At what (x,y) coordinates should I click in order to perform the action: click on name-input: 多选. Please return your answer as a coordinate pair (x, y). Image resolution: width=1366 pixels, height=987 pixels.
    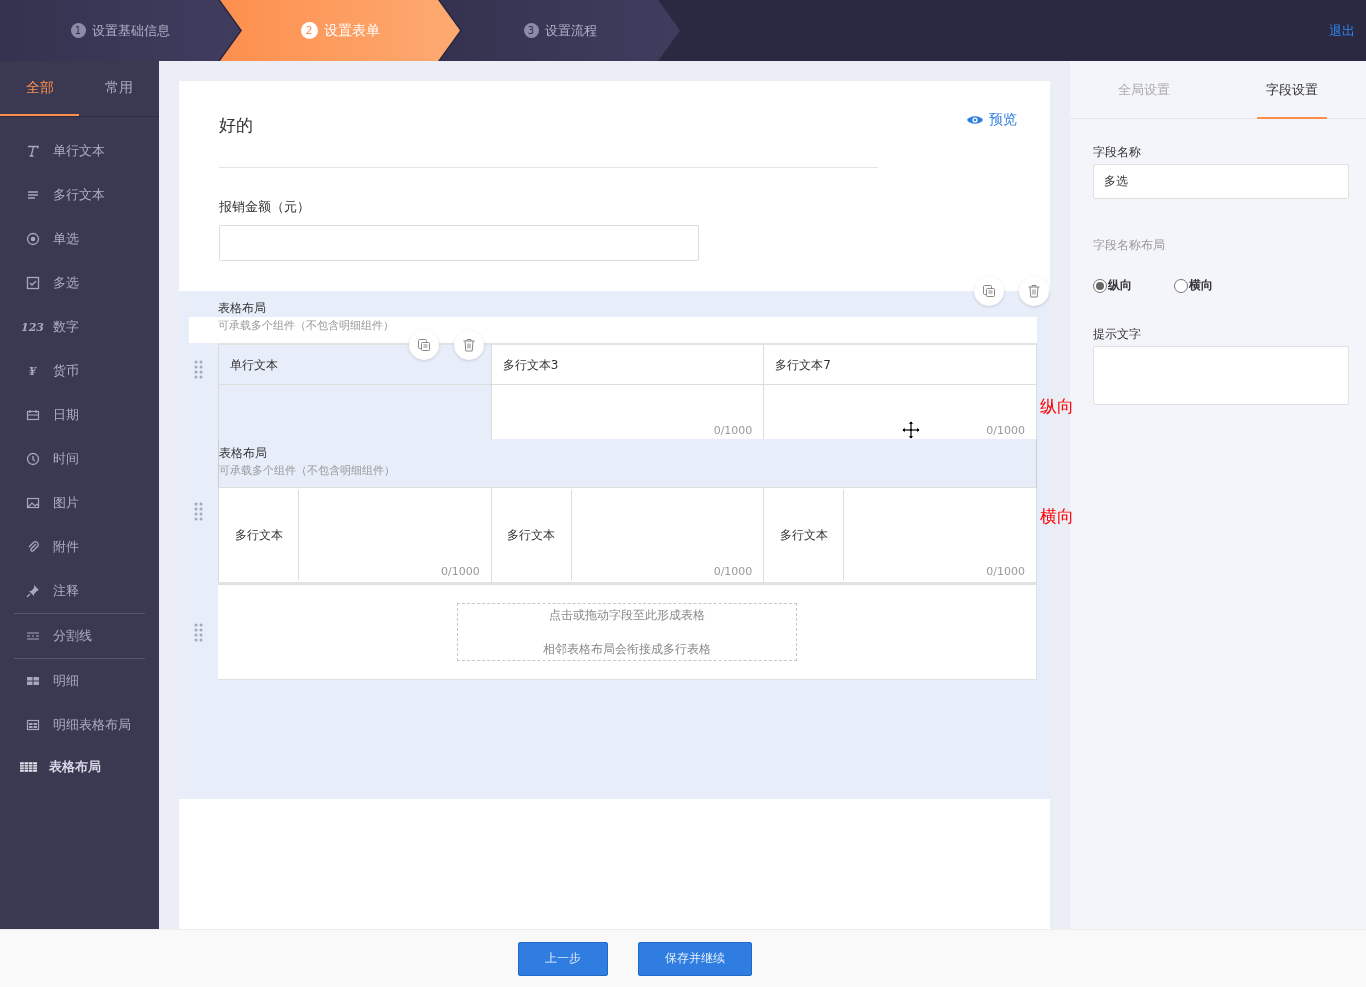
    Looking at the image, I should click on (1221, 181).